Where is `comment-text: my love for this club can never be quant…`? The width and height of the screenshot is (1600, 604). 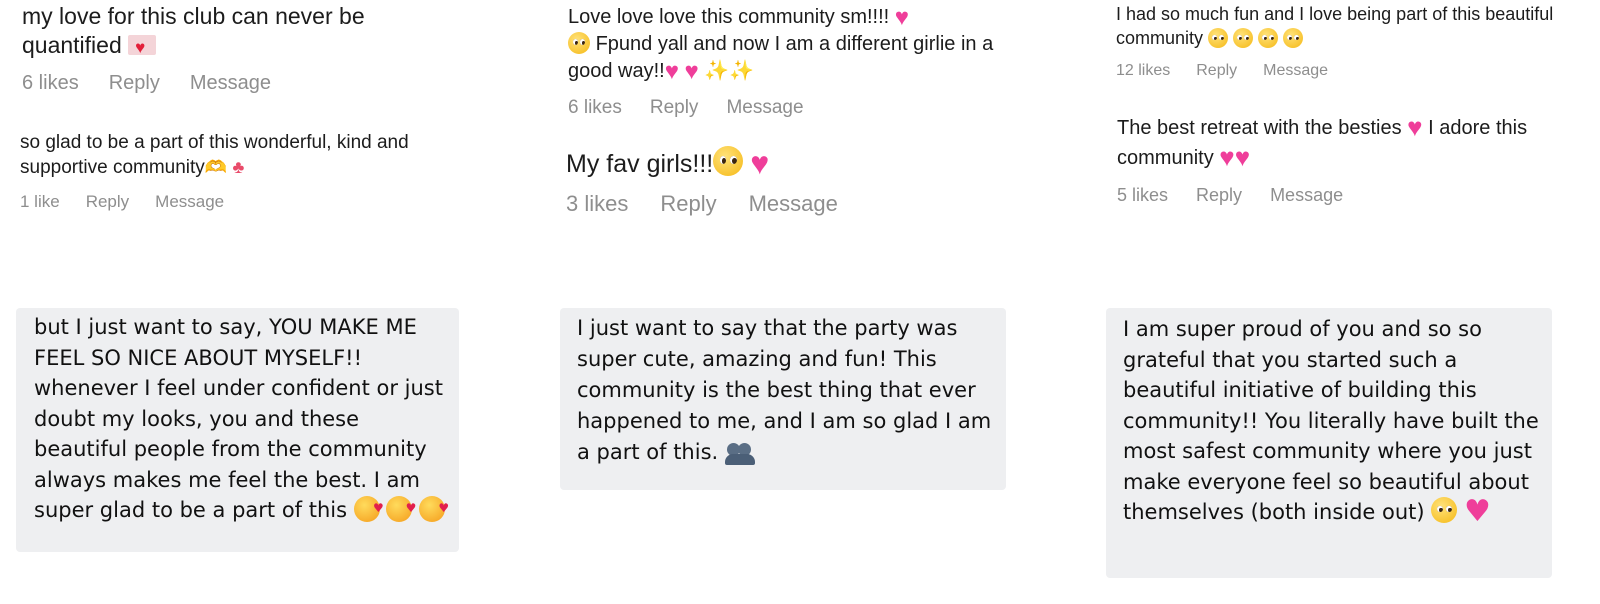 comment-text: my love for this club can never be quant… is located at coordinates (193, 30).